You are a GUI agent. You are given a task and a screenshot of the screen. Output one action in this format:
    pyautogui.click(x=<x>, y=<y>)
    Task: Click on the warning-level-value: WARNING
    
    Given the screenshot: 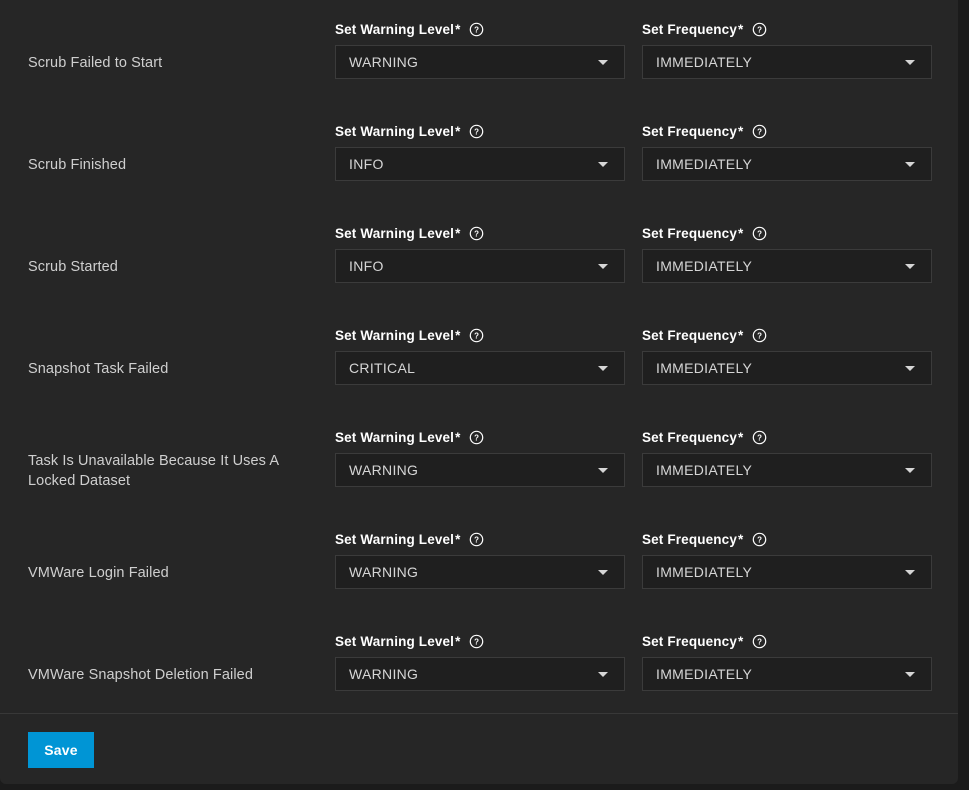 What is the action you would take?
    pyautogui.click(x=384, y=470)
    